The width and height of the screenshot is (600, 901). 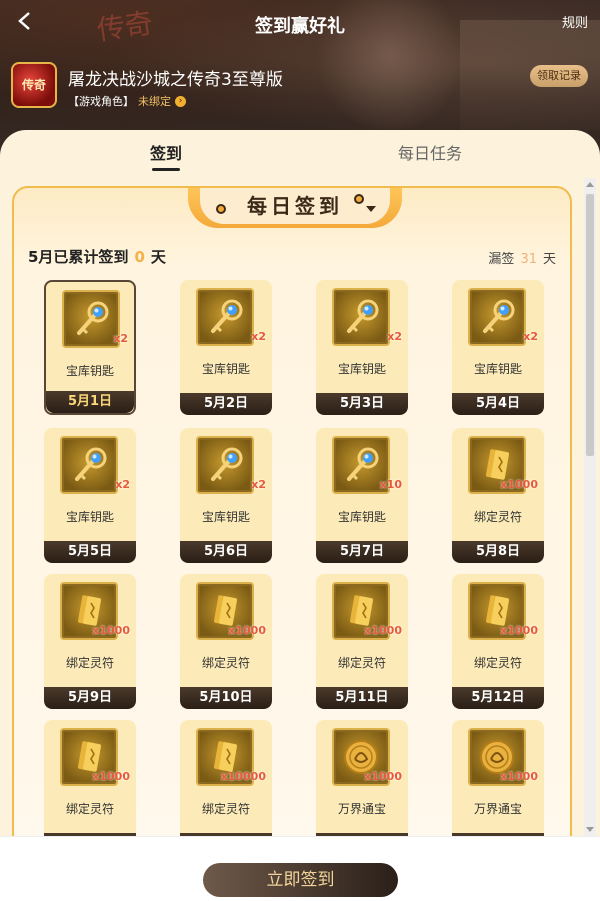 What do you see at coordinates (362, 698) in the screenshot?
I see `reward-date: 5月11日` at bounding box center [362, 698].